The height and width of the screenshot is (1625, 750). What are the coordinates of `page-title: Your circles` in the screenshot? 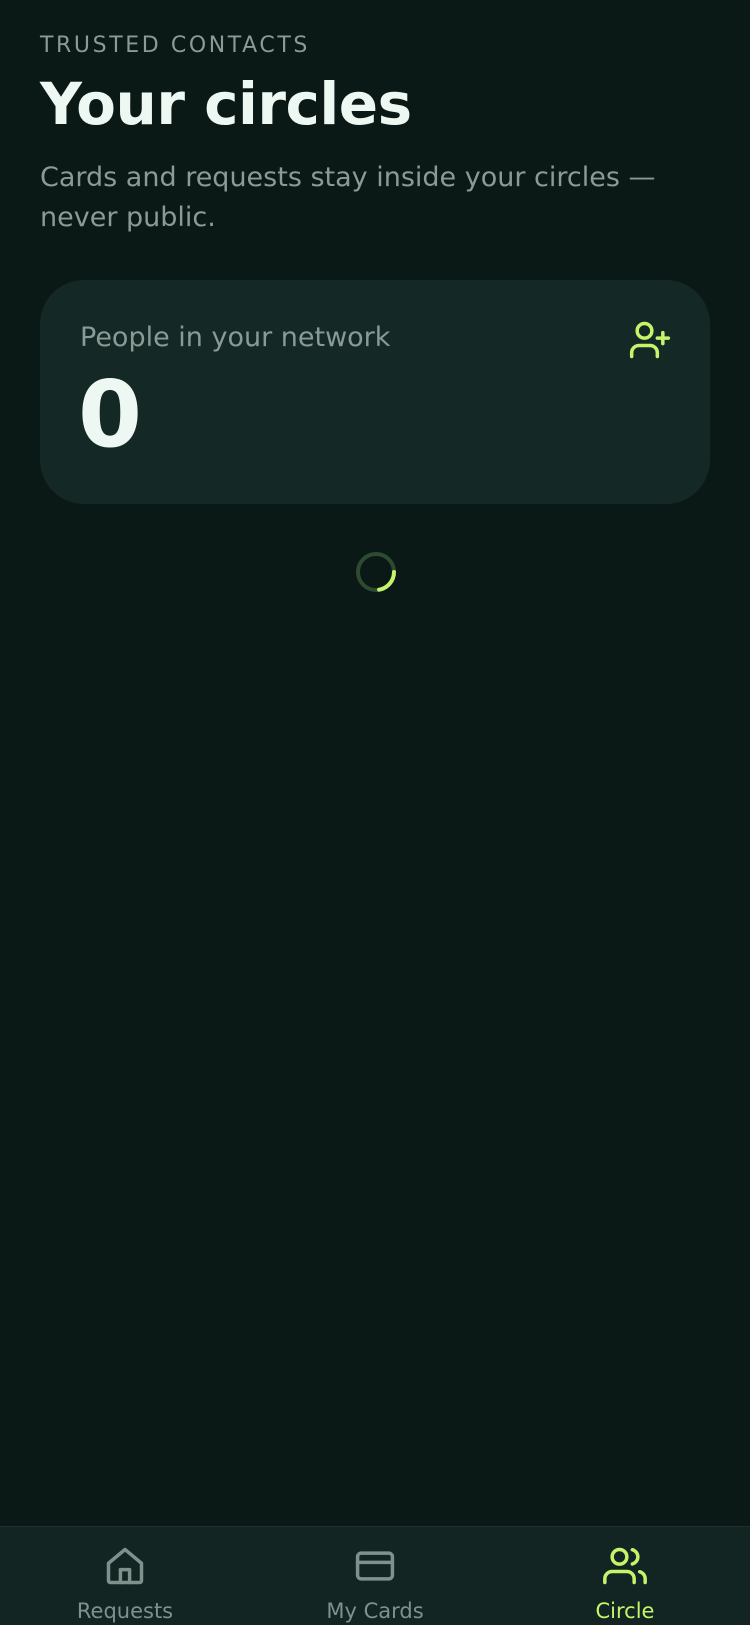 It's located at (226, 104).